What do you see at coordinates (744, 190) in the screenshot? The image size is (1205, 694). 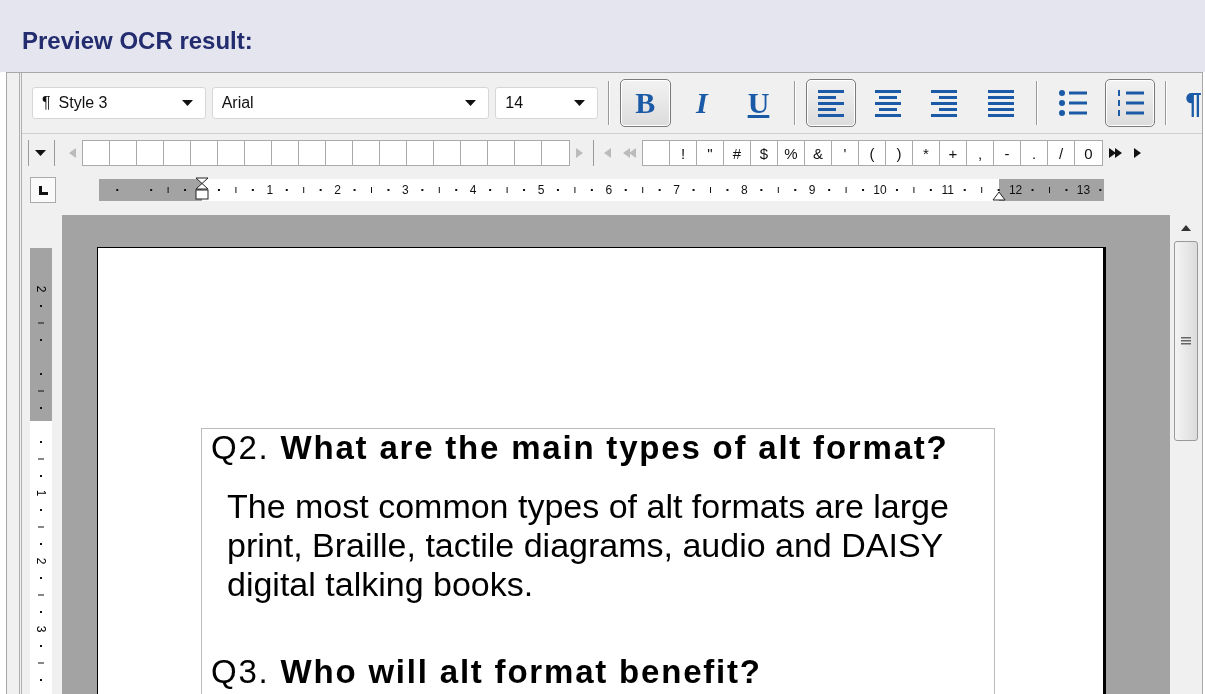 I see `ruler-number: 8` at bounding box center [744, 190].